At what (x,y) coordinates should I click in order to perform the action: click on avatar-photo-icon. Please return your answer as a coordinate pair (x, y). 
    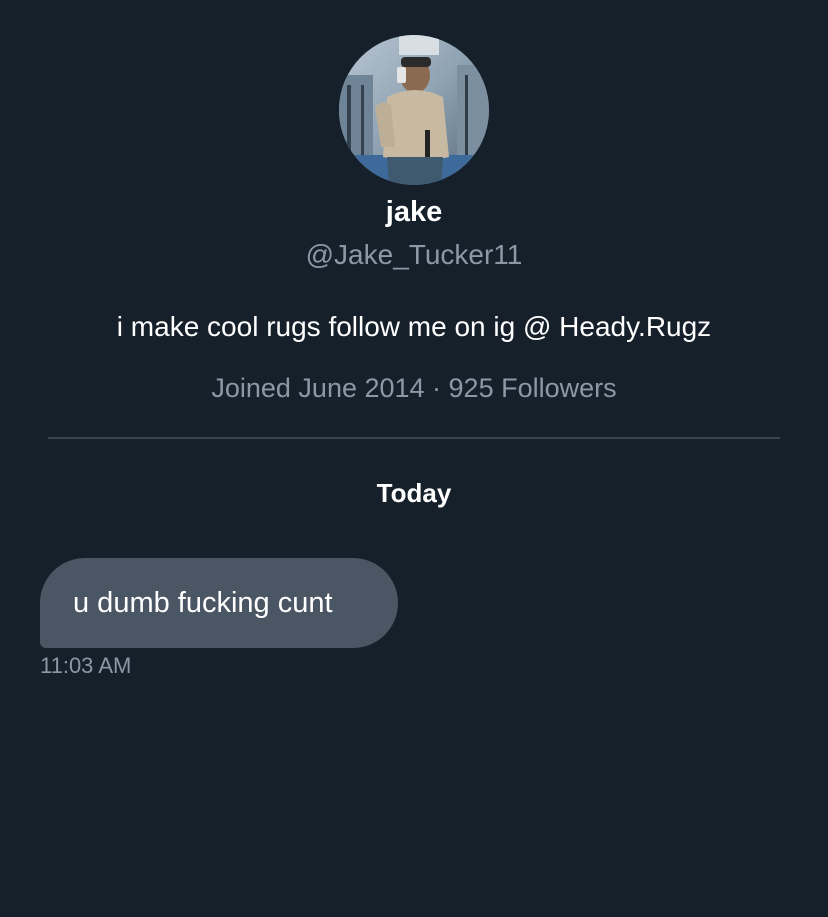
    Looking at the image, I should click on (414, 110).